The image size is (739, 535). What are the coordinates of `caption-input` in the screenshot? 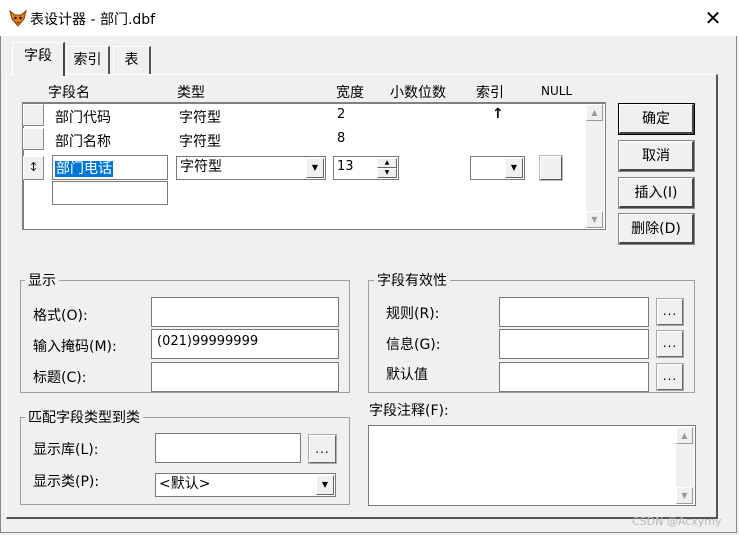 It's located at (245, 377).